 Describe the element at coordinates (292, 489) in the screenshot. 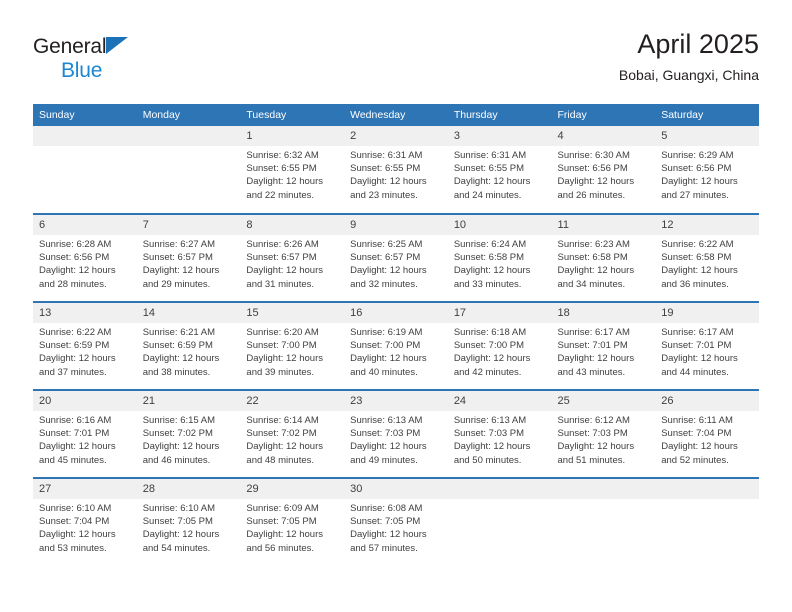

I see `day-number: 29` at that location.